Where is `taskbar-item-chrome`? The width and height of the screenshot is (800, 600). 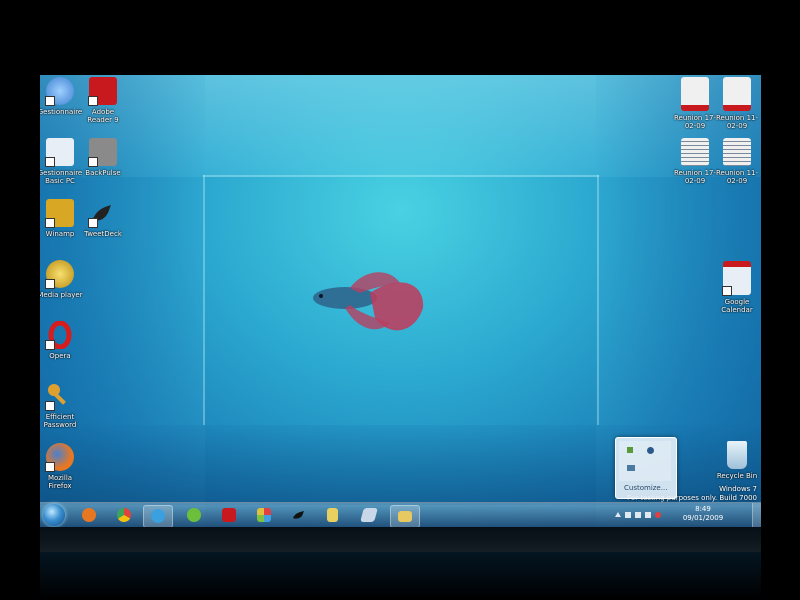
taskbar-item-chrome is located at coordinates (124, 515).